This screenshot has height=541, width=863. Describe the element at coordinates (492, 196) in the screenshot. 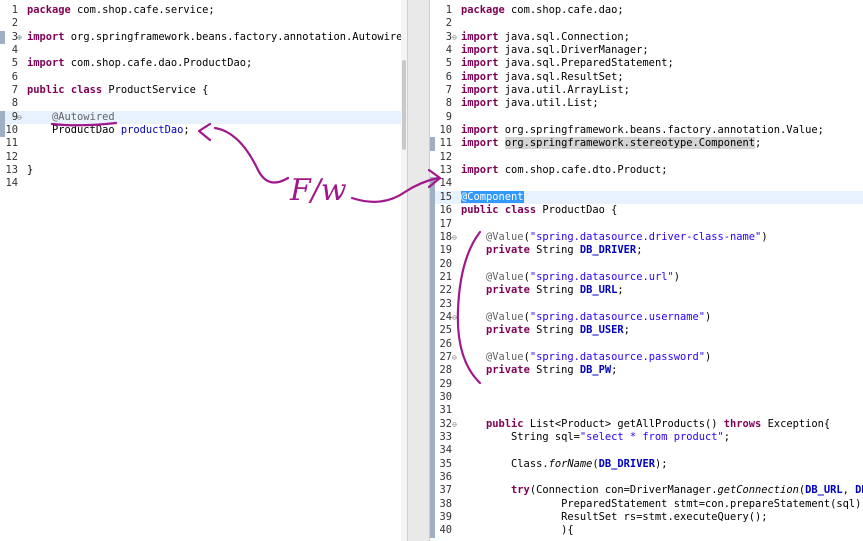

I see `component-annotation-selected: @Component` at that location.